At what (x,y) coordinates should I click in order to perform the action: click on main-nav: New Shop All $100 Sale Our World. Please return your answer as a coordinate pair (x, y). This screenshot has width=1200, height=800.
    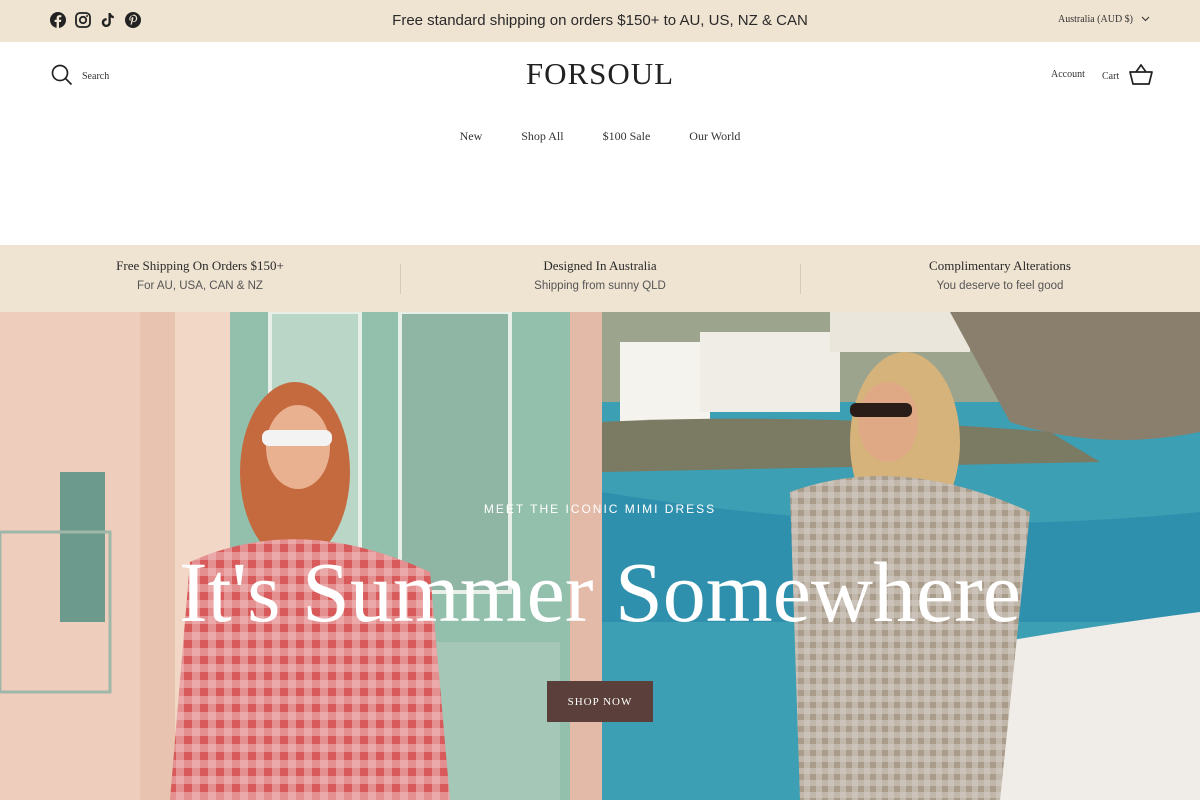
    Looking at the image, I should click on (600, 136).